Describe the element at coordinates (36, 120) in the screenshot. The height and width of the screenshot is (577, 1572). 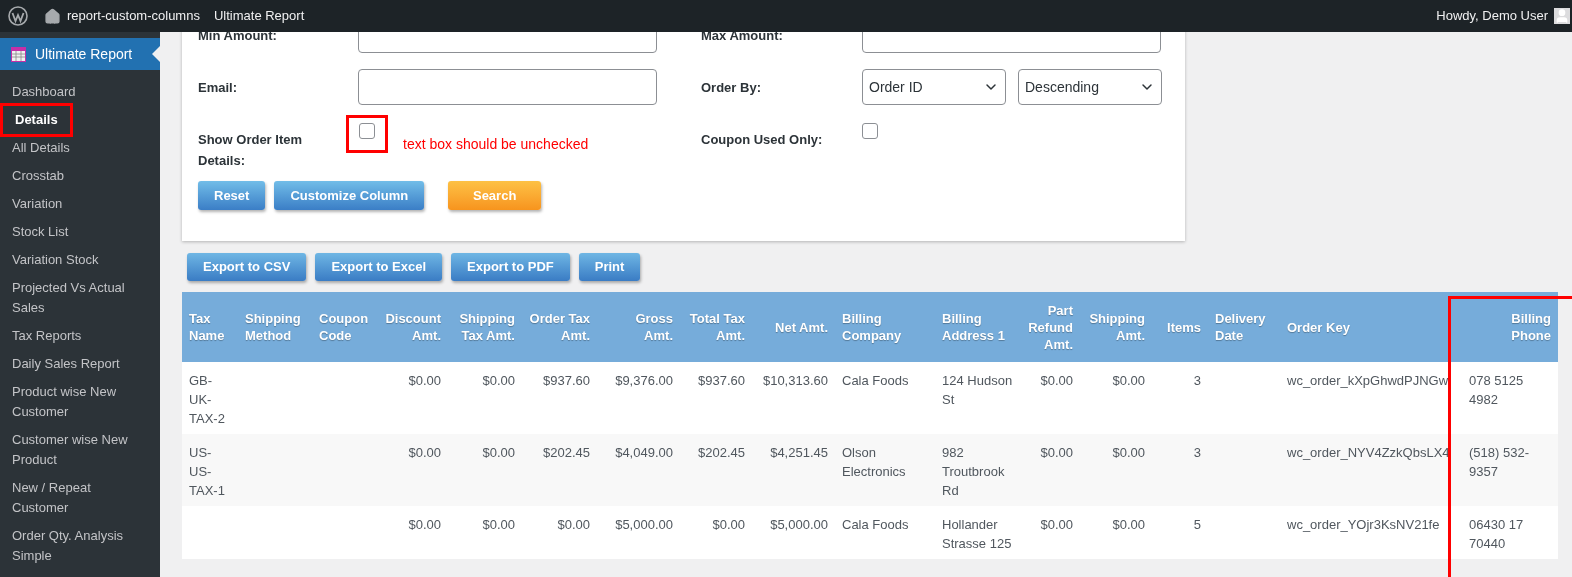
I see `sidebar-item: Details` at that location.